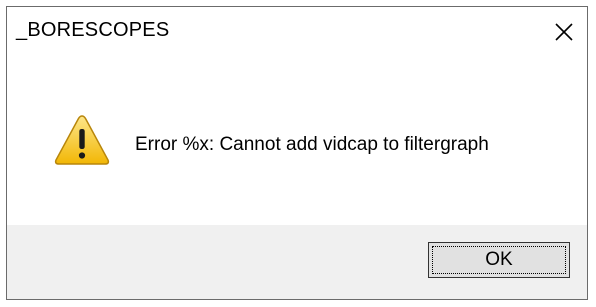  I want to click on close-icon, so click(564, 32).